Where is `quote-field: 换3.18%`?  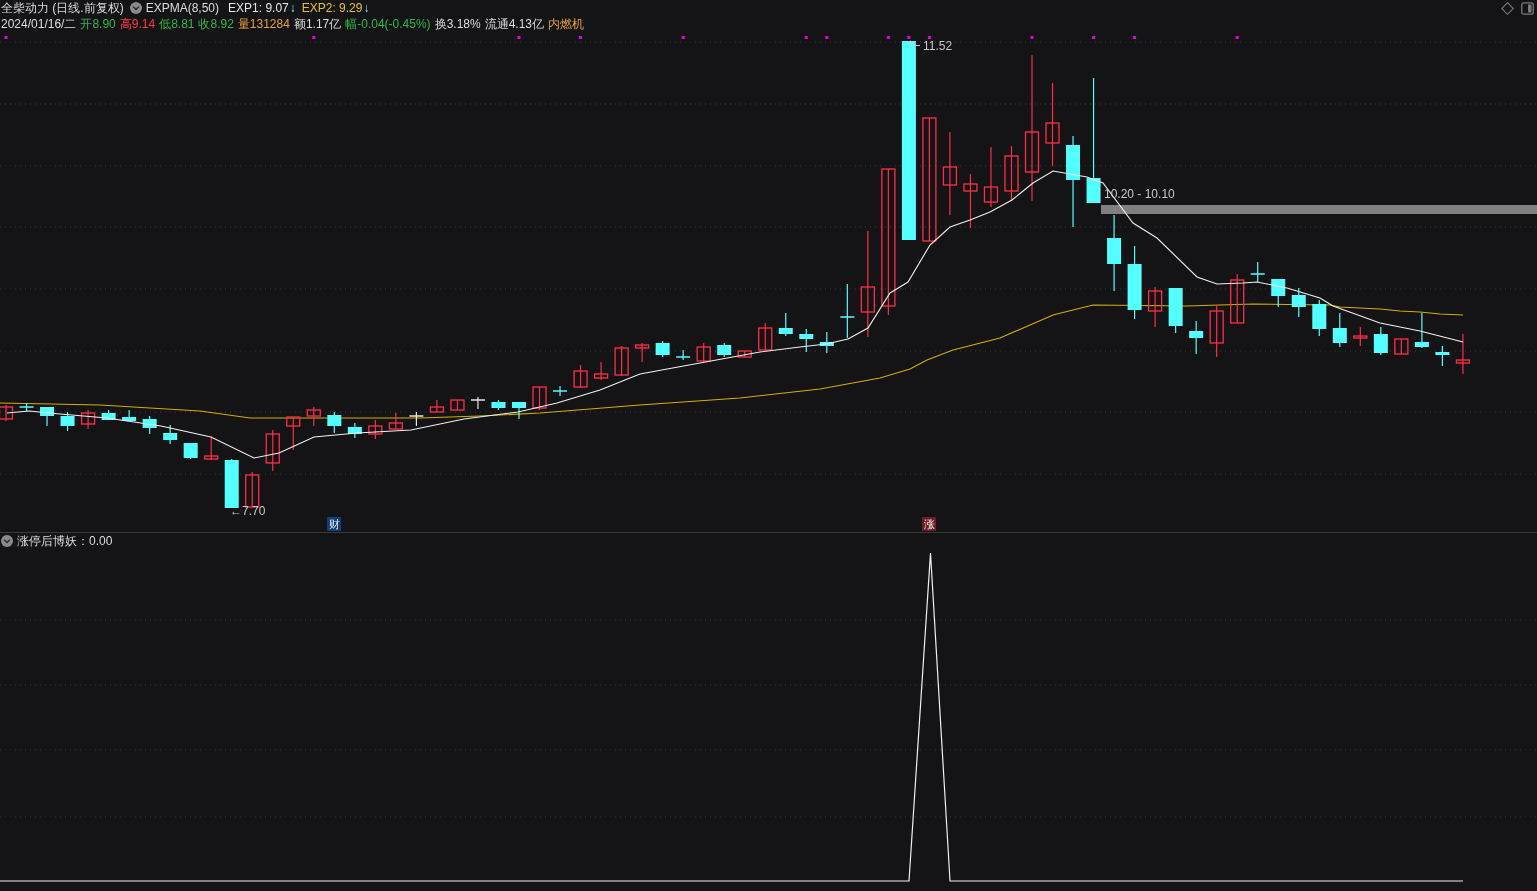 quote-field: 换3.18% is located at coordinates (457, 24).